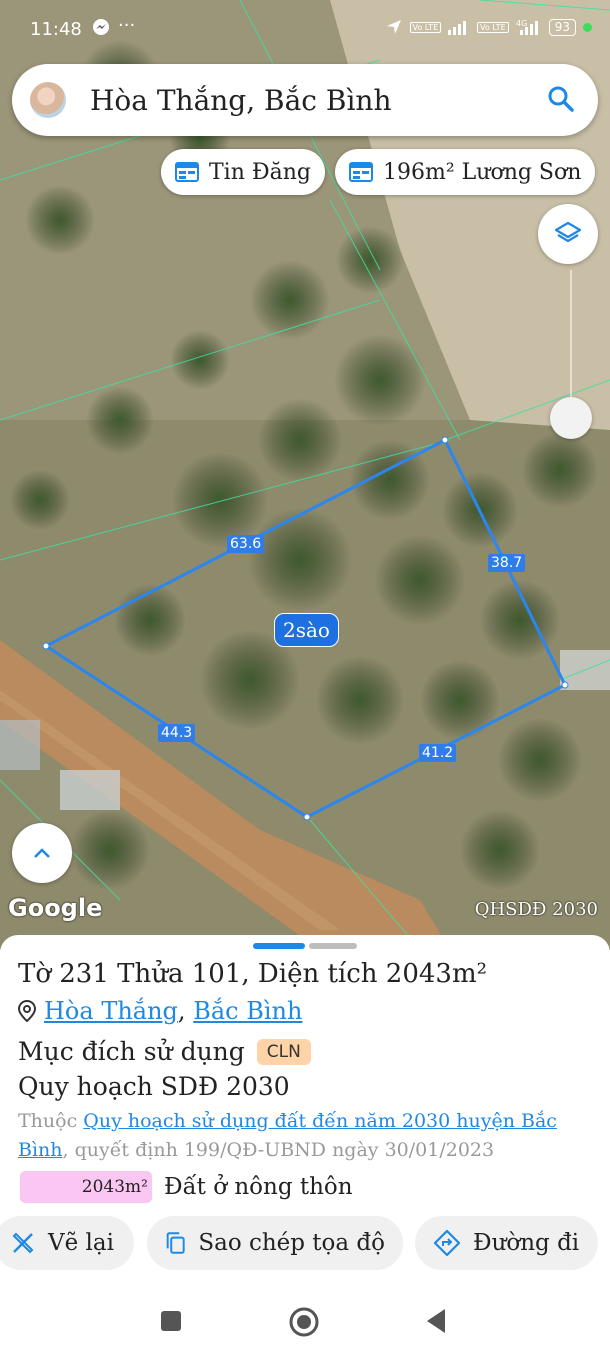  I want to click on redraw-icon, so click(23, 1243).